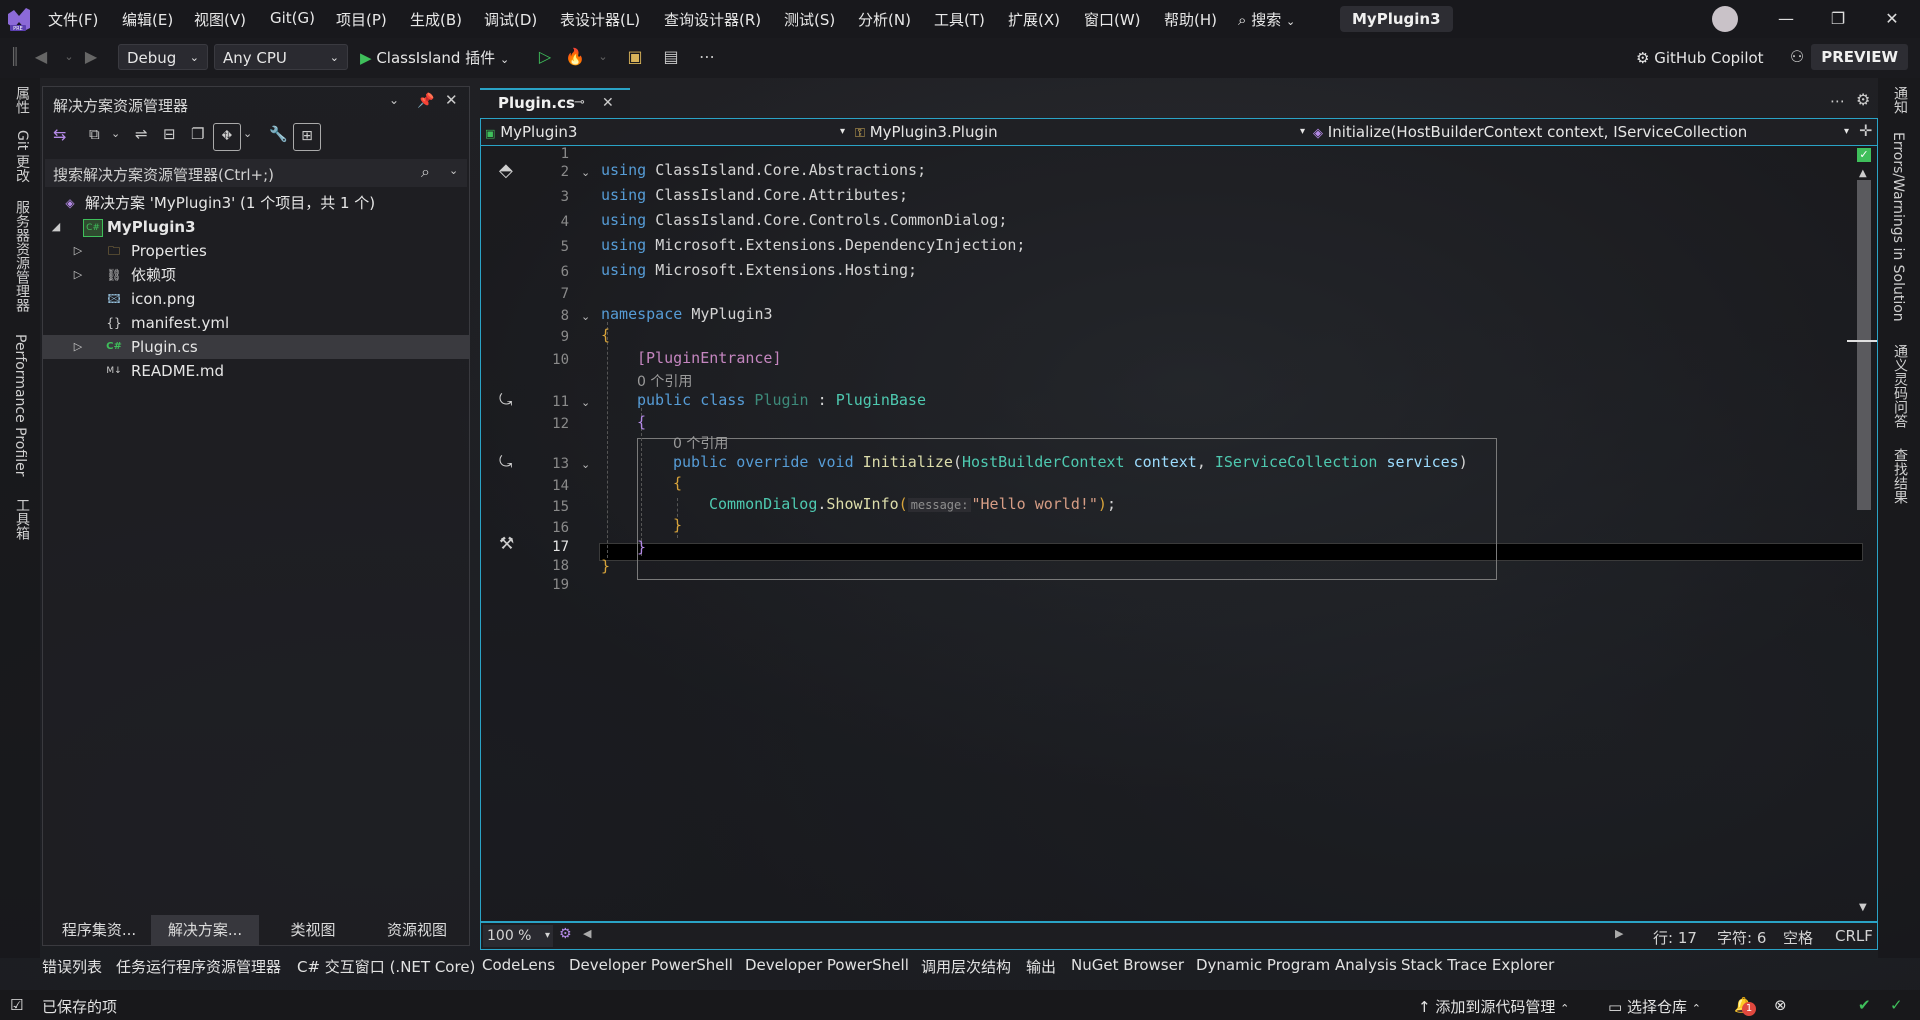 This screenshot has width=1920, height=1020. Describe the element at coordinates (434, 58) in the screenshot. I see `start-debugging-button: ▶ ClassIsland 插件 ⌄` at that location.